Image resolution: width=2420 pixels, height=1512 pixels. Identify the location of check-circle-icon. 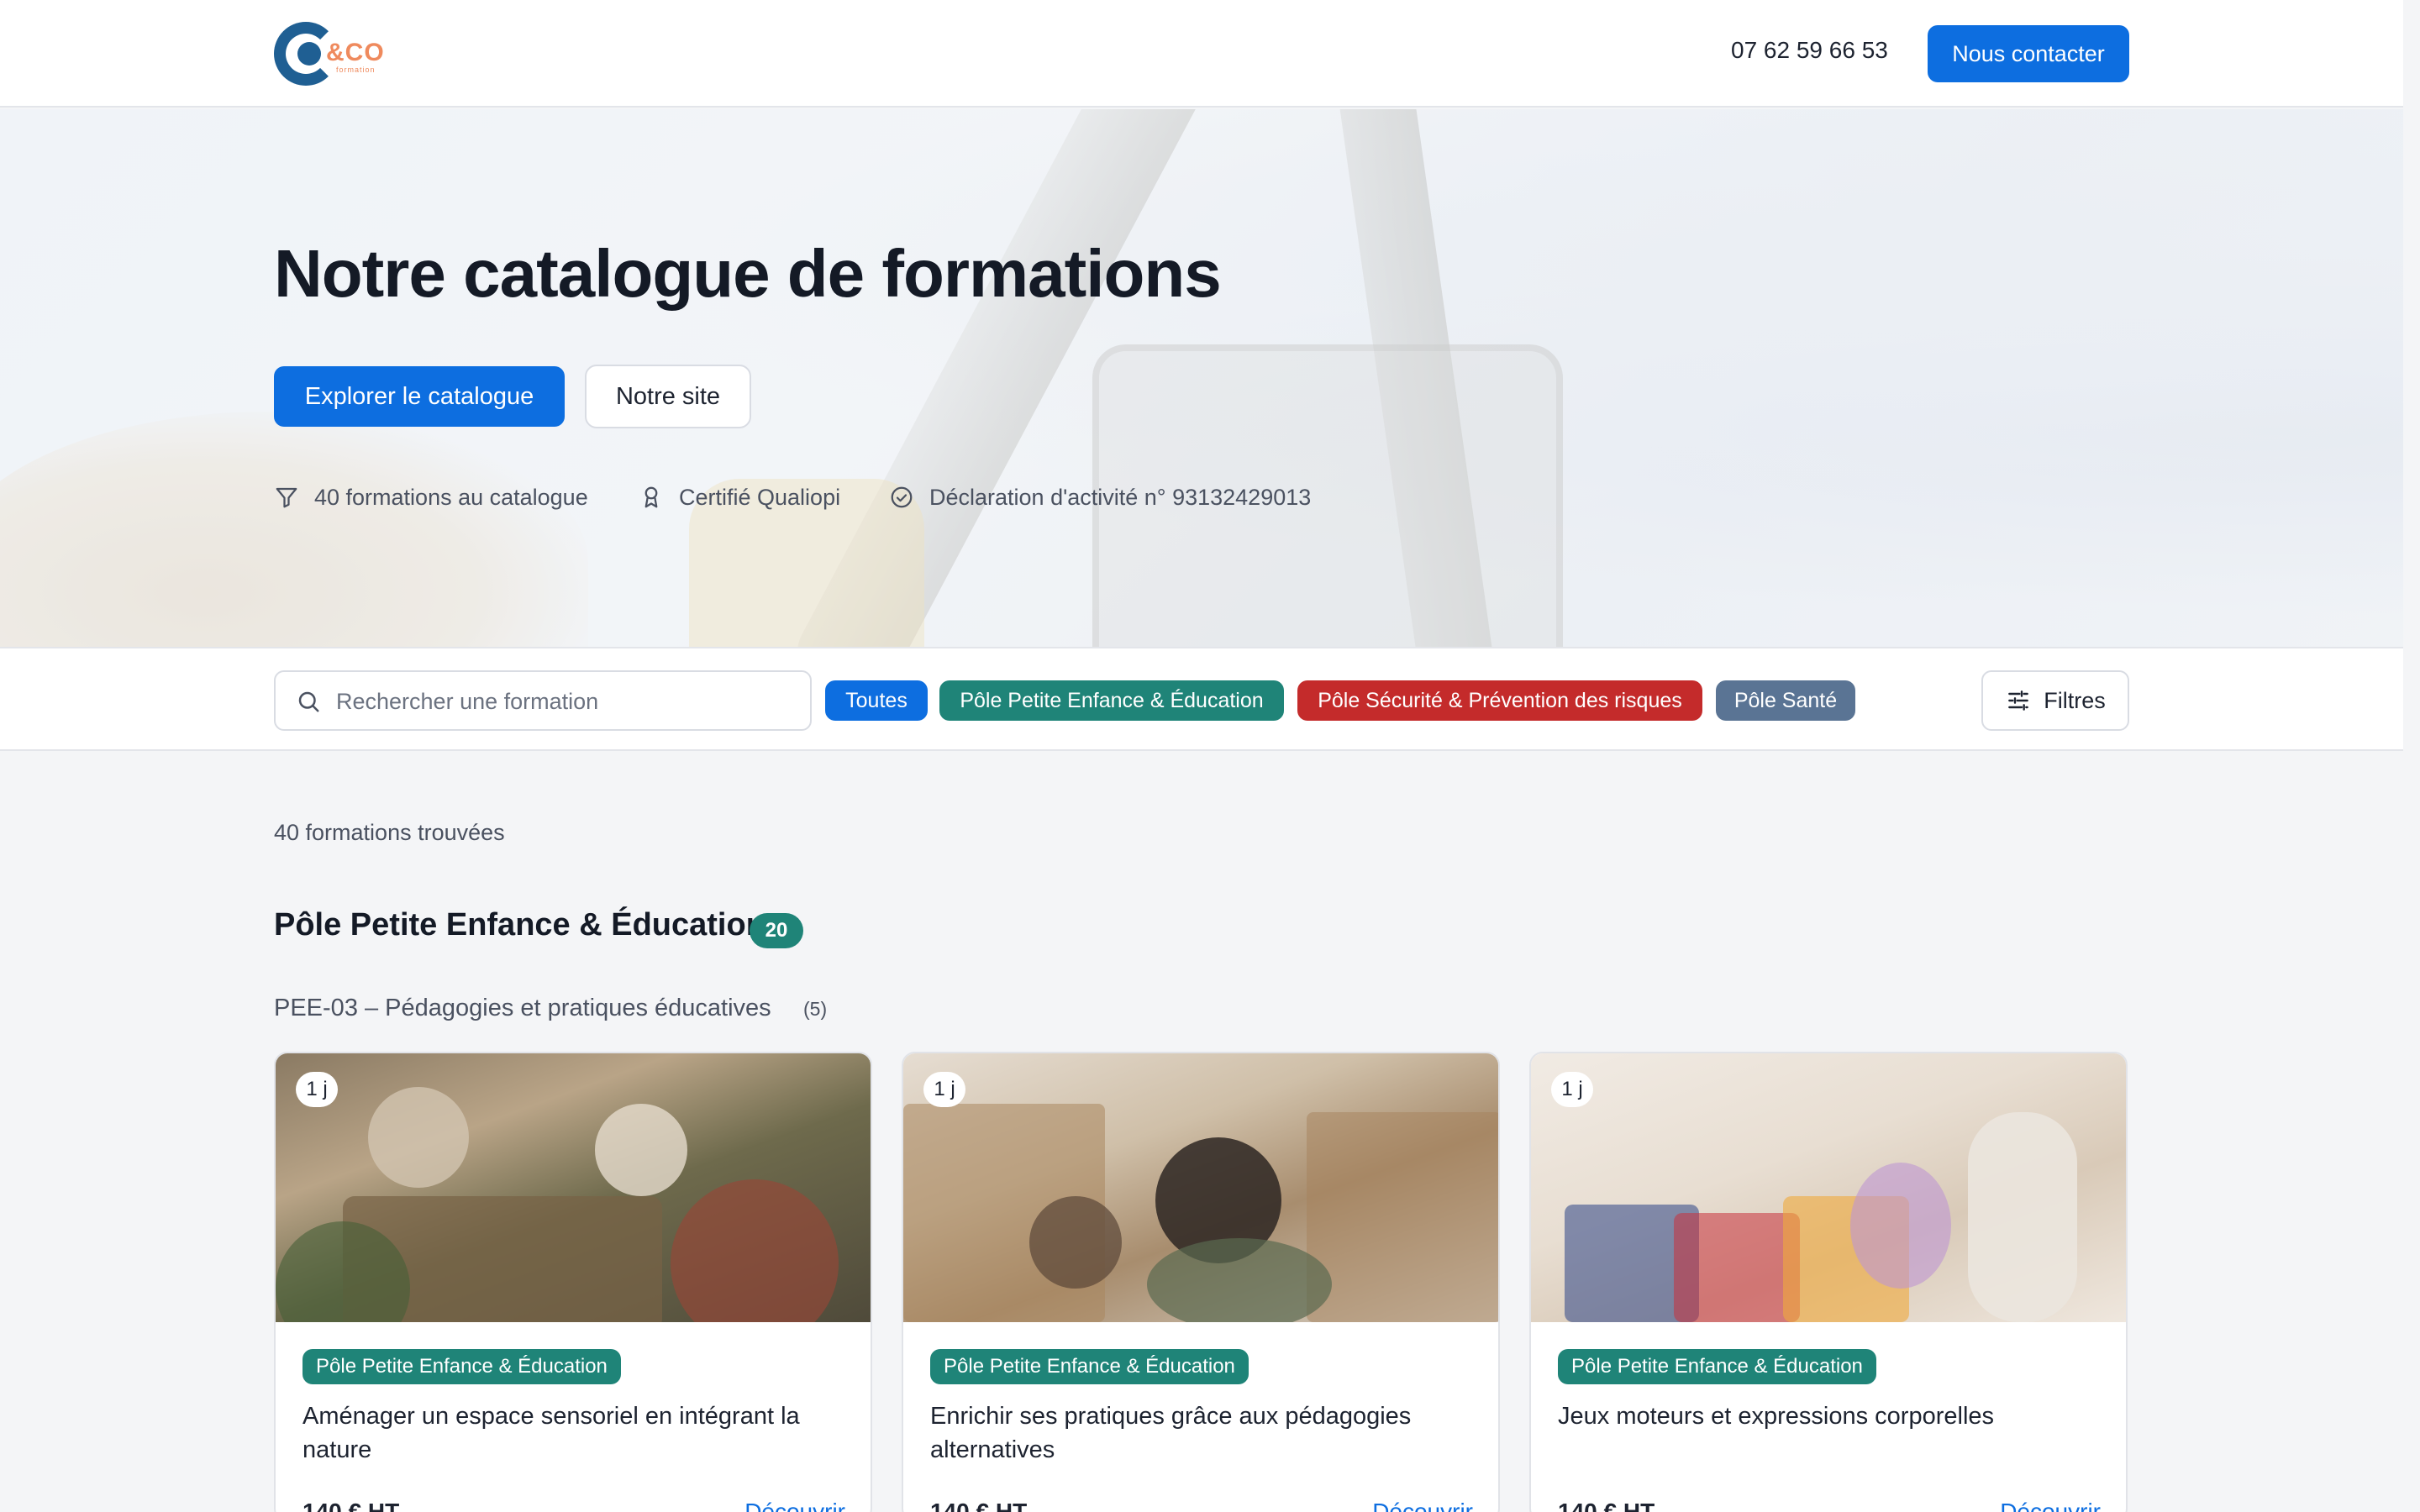
(902, 497).